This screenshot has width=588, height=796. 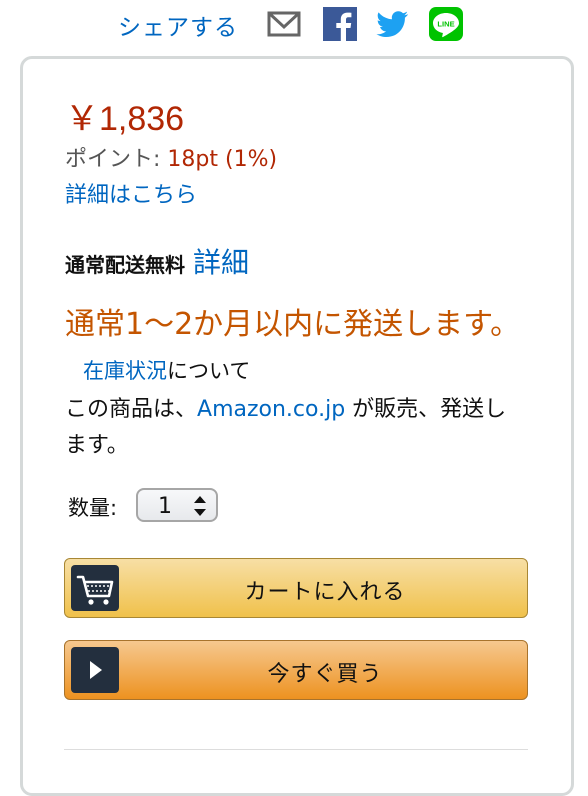 I want to click on share-label: シェアする, so click(x=178, y=25).